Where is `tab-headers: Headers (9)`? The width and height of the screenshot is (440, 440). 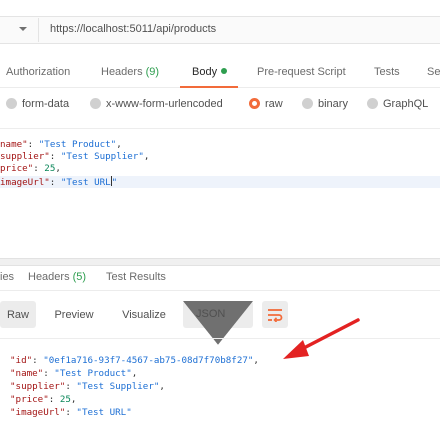 tab-headers: Headers (9) is located at coordinates (130, 72).